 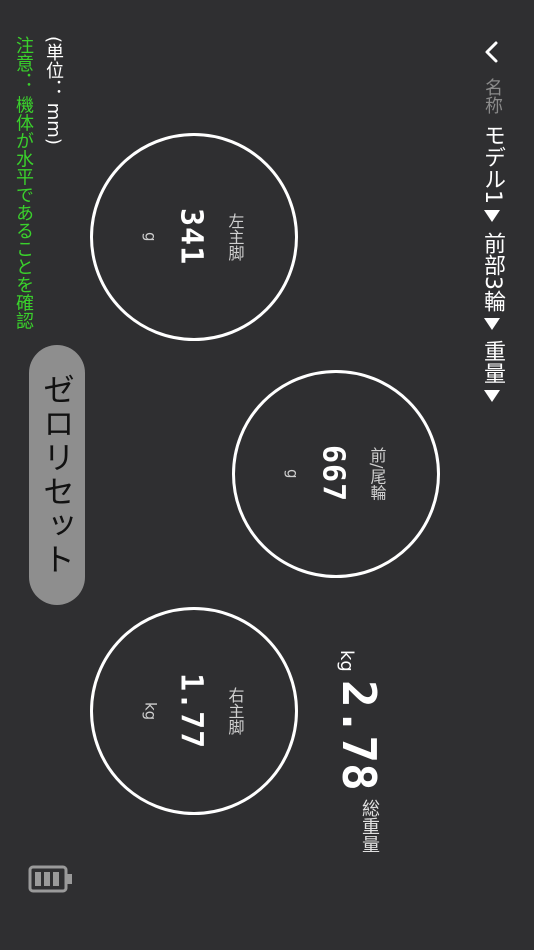 I want to click on gauge-value: 341, so click(x=191, y=237).